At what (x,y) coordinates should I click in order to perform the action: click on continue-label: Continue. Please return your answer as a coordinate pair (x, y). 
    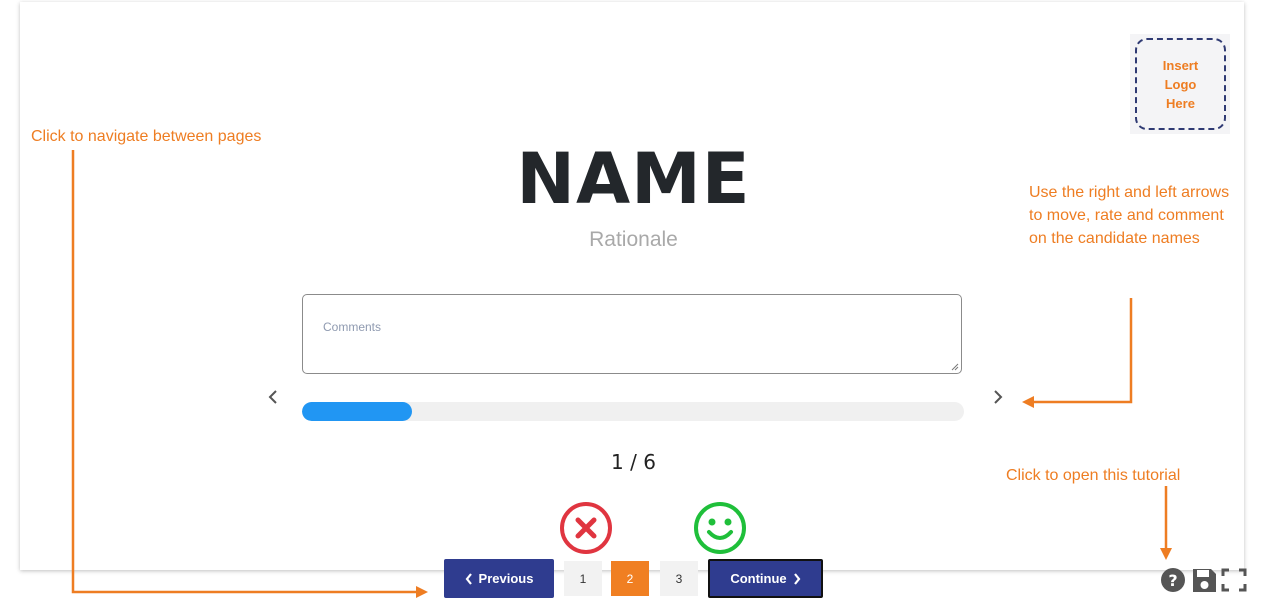
    Looking at the image, I should click on (758, 578).